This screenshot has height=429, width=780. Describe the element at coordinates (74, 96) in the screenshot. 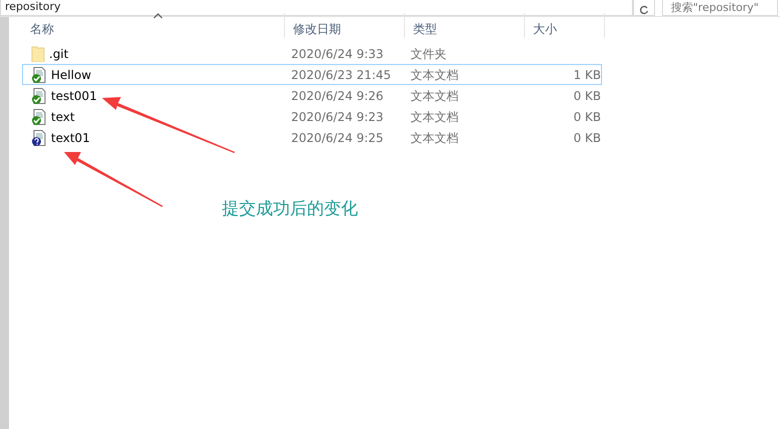

I see `file-name: test001` at that location.